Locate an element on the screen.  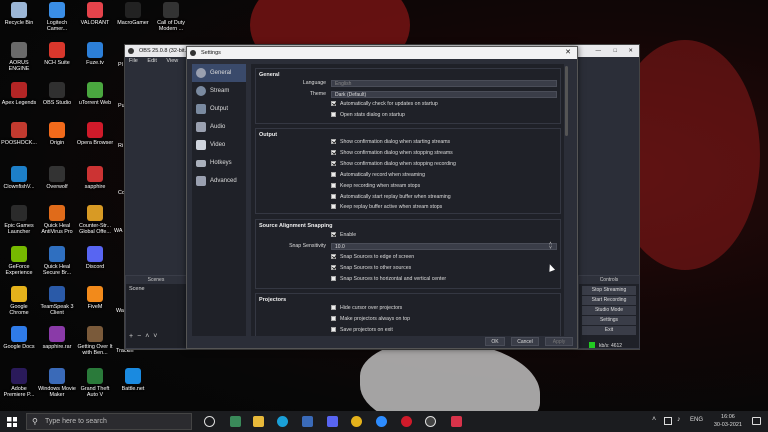
save-projectors-option: Save projectors on exit is located at coordinates (362, 330).